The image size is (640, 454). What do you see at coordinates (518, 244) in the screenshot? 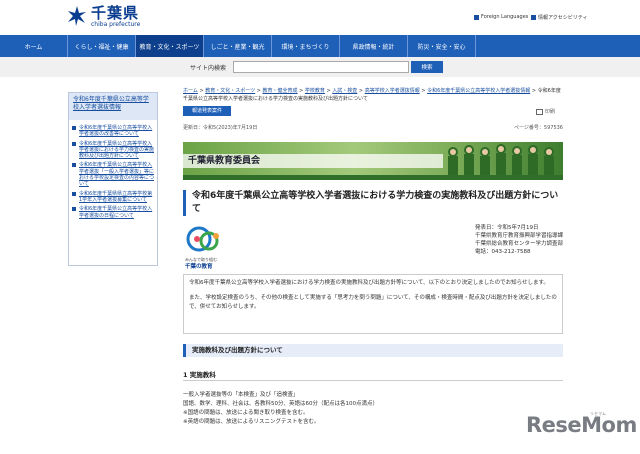
I see `center: 千葉県総合教育センター学力調査部` at bounding box center [518, 244].